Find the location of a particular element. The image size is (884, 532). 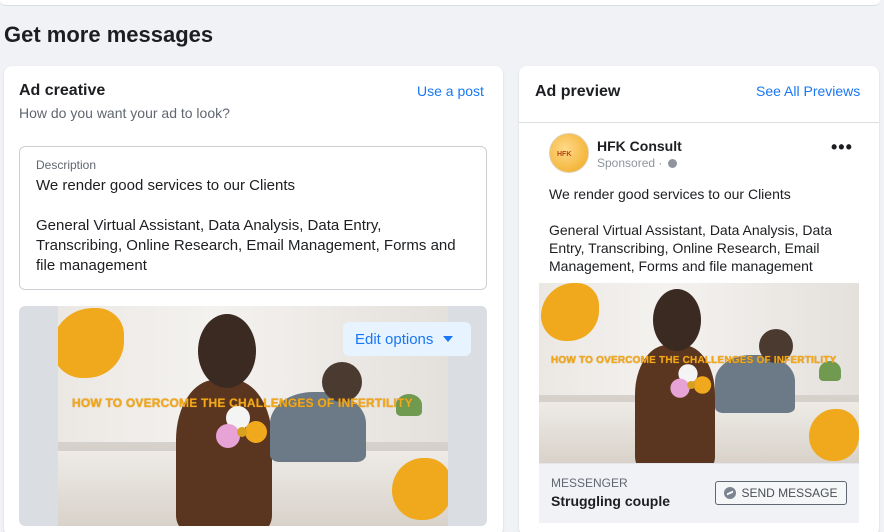

use-a-post-link: Use a post is located at coordinates (450, 91).